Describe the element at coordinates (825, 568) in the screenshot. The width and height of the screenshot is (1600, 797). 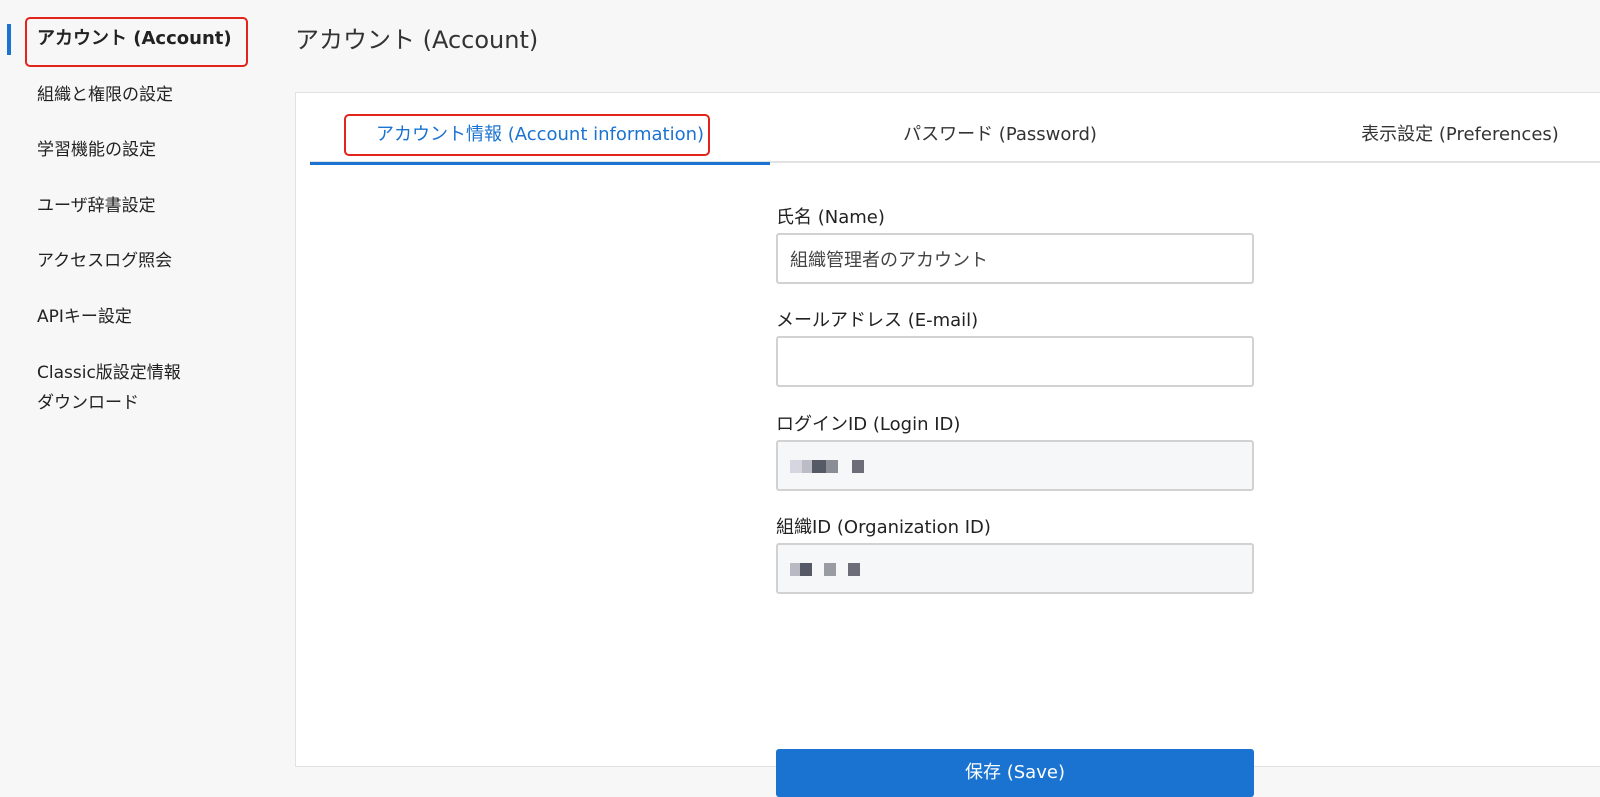
I see `org-id-masked-value` at that location.